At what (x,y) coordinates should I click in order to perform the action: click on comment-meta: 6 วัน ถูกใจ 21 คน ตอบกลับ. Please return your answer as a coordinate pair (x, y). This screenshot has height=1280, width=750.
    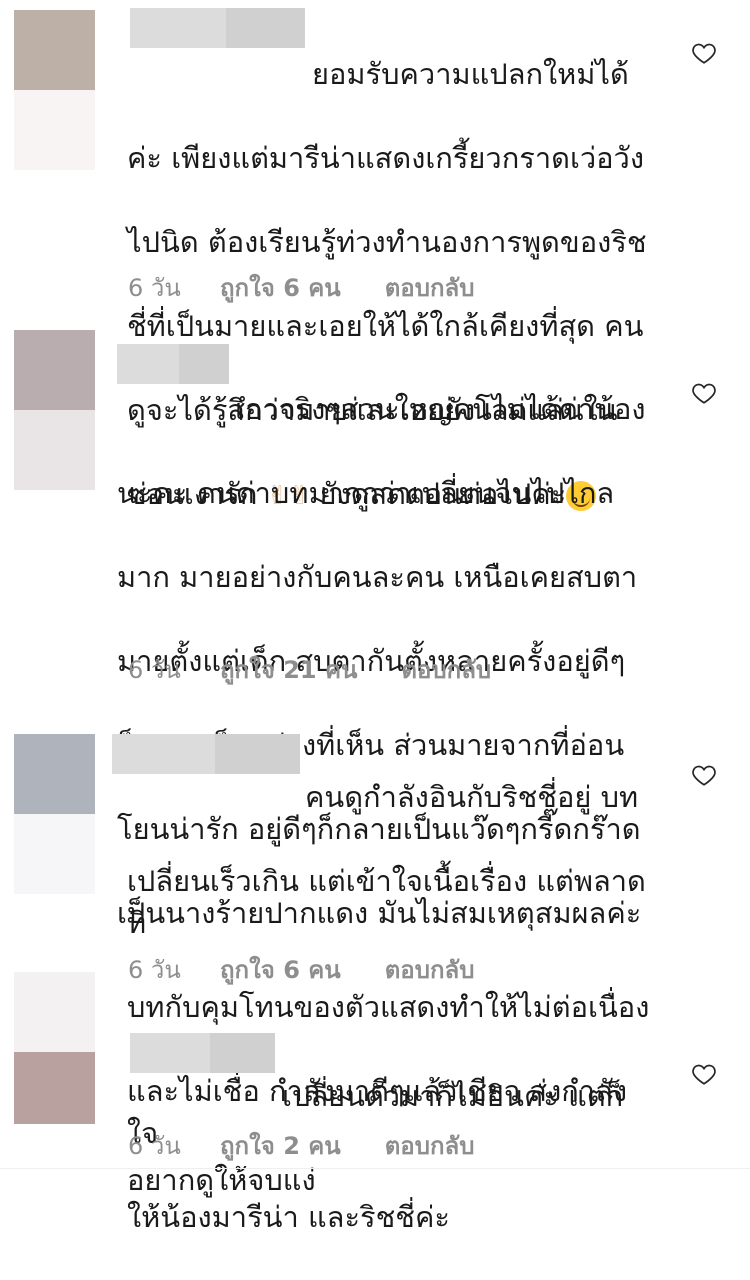
    Looking at the image, I should click on (309, 669).